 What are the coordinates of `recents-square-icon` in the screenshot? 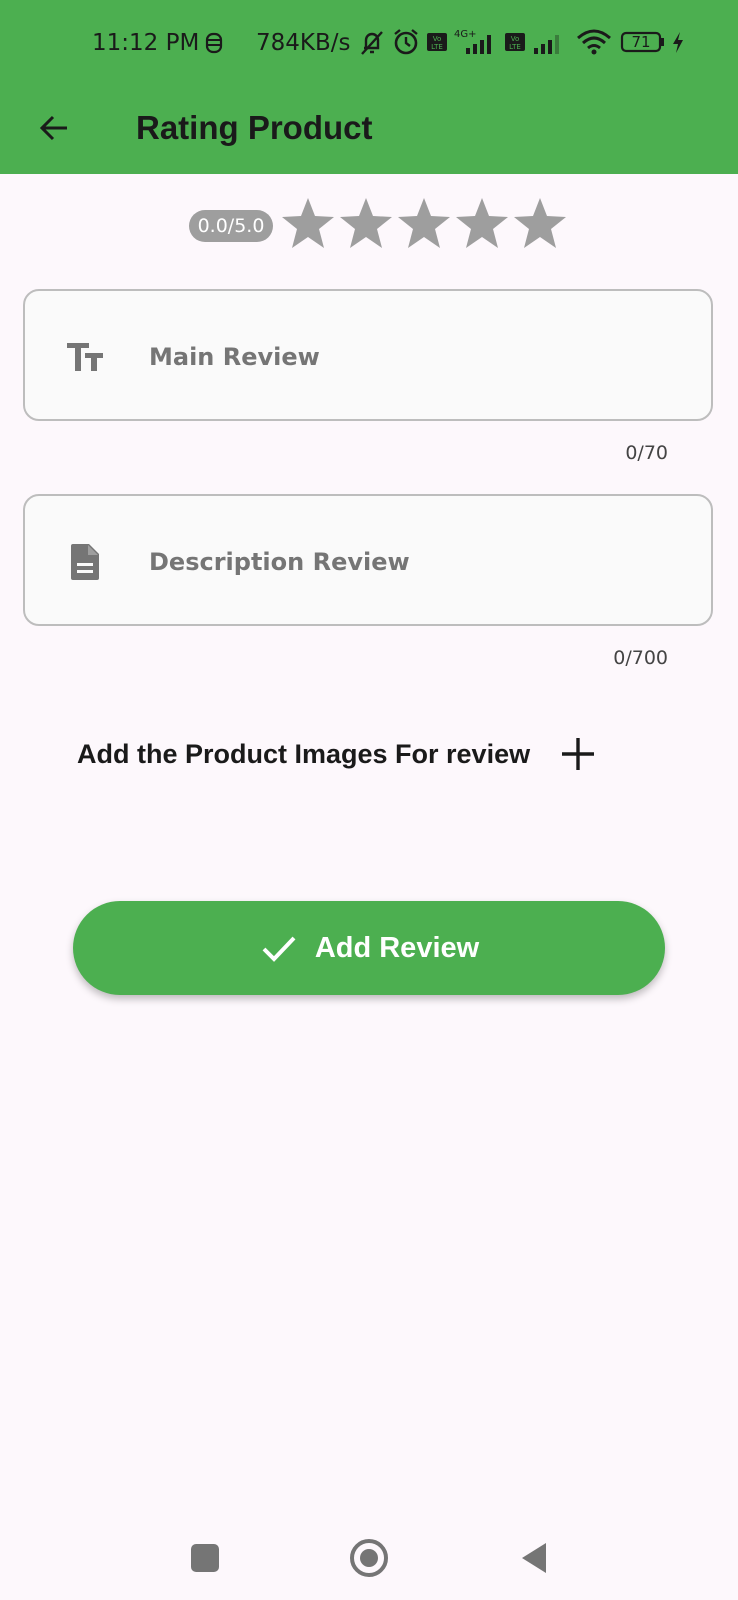 It's located at (205, 1558).